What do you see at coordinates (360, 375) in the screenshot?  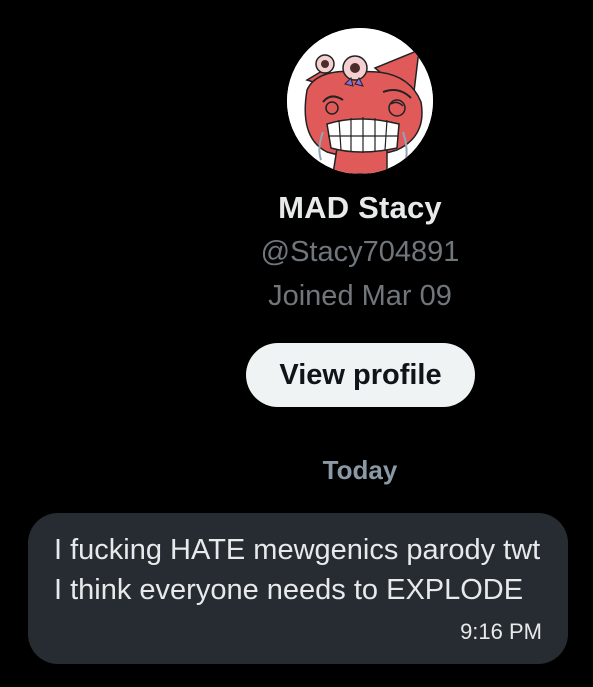 I see `view-profile-button: View profile` at bounding box center [360, 375].